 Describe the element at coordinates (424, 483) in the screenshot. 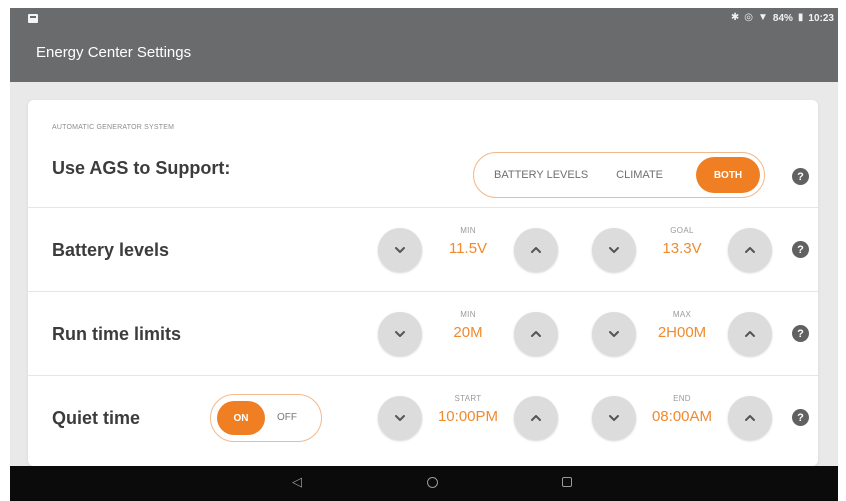

I see `system-nav-bar: ◁` at that location.